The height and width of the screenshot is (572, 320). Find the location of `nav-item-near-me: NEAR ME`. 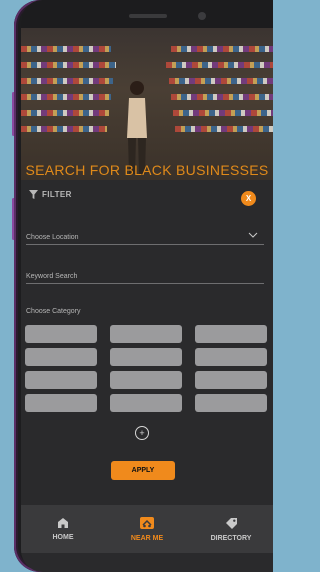

nav-item-near-me: NEAR ME is located at coordinates (147, 529).